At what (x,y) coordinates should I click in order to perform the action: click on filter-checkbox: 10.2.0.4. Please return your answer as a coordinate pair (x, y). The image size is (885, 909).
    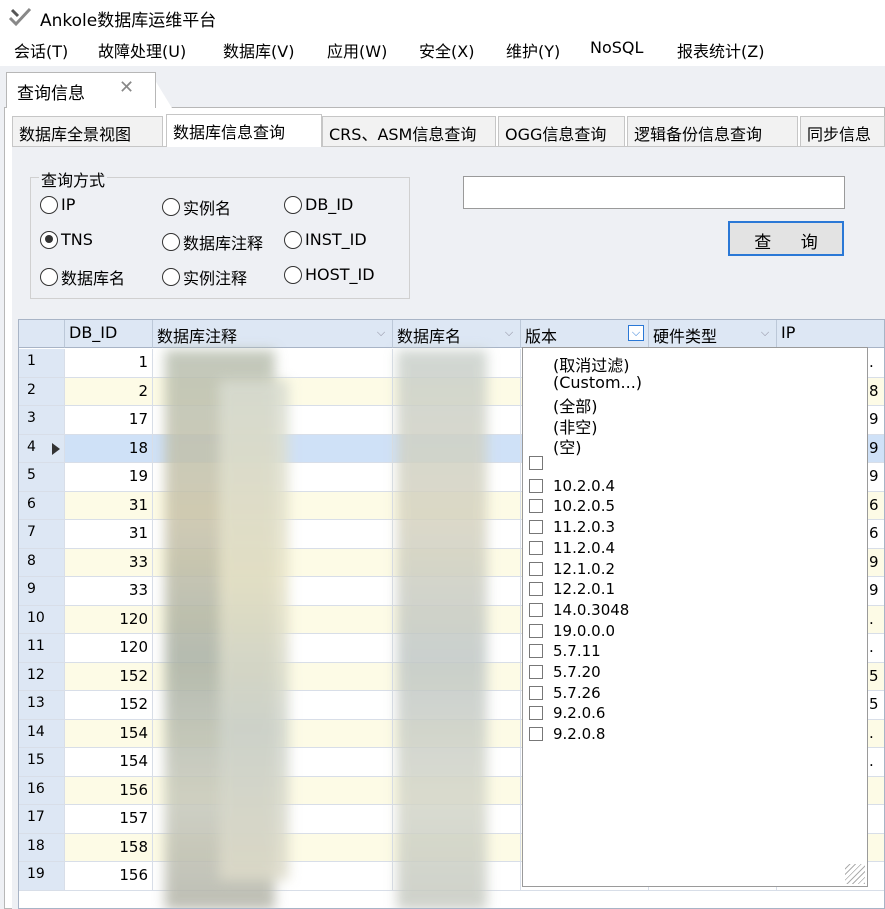
    Looking at the image, I should click on (572, 486).